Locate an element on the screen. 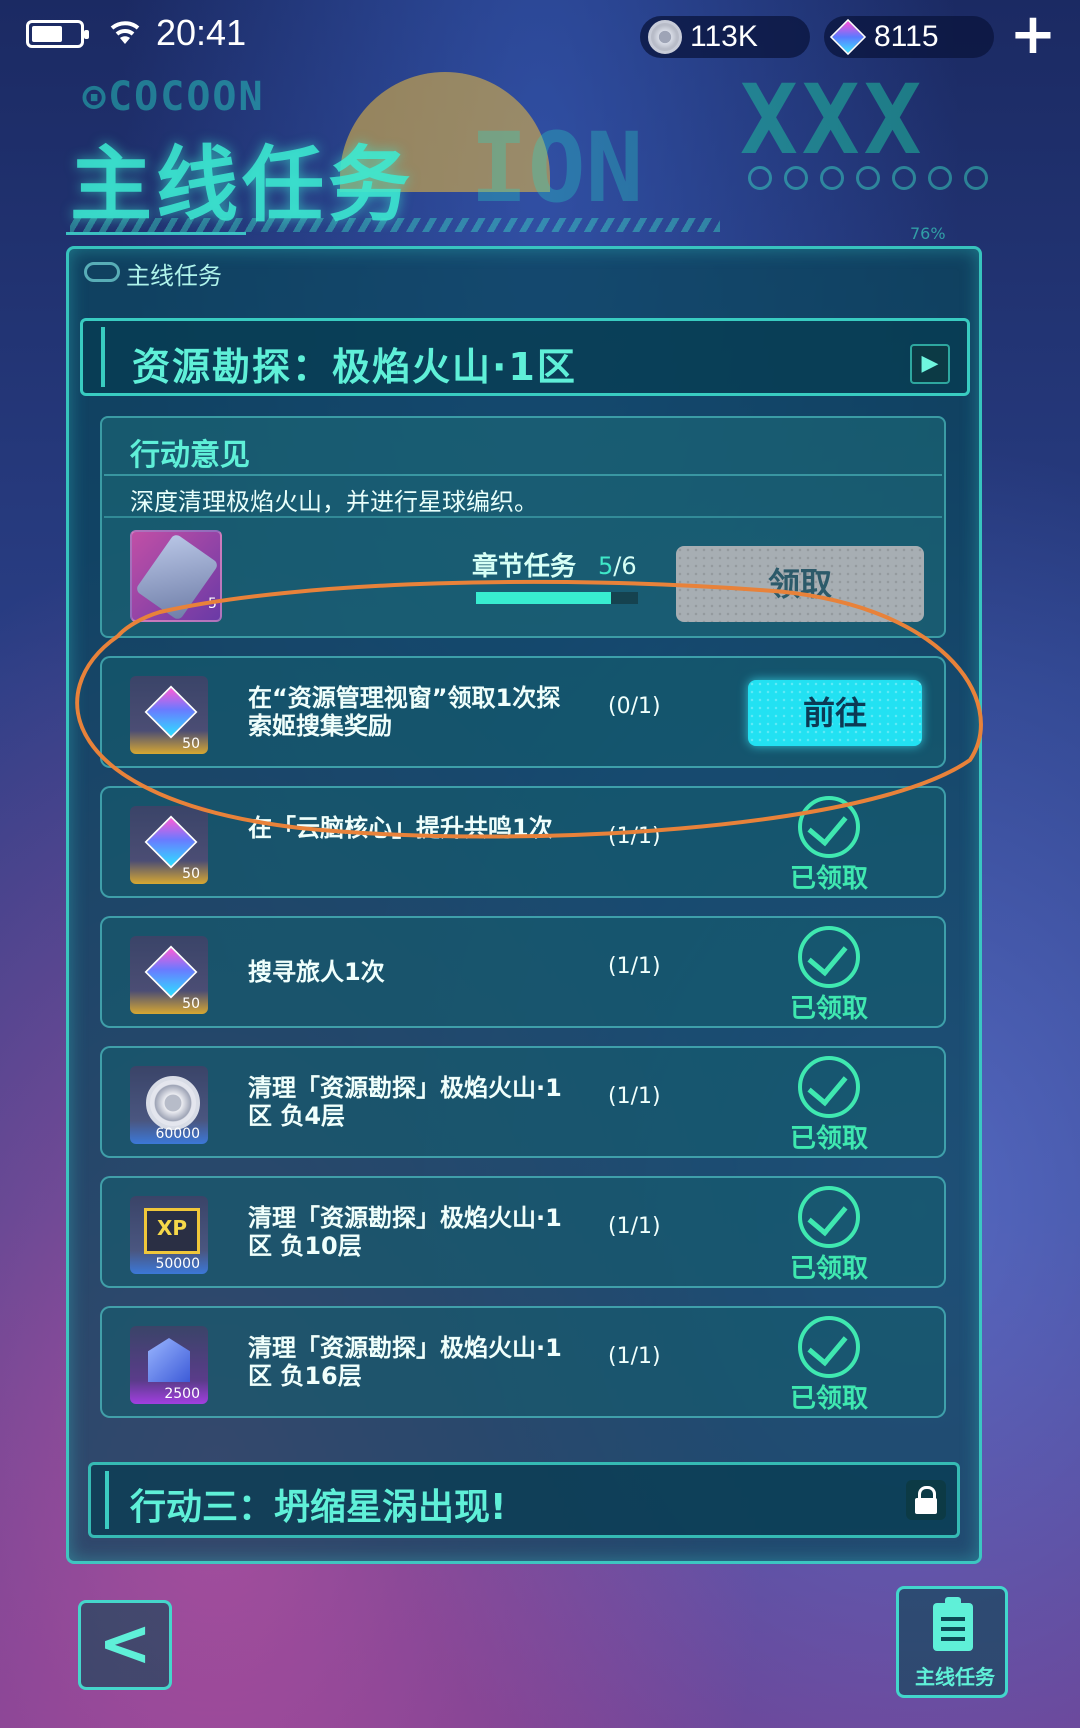 This screenshot has width=1080, height=1728. decor-stripe is located at coordinates (395, 225).